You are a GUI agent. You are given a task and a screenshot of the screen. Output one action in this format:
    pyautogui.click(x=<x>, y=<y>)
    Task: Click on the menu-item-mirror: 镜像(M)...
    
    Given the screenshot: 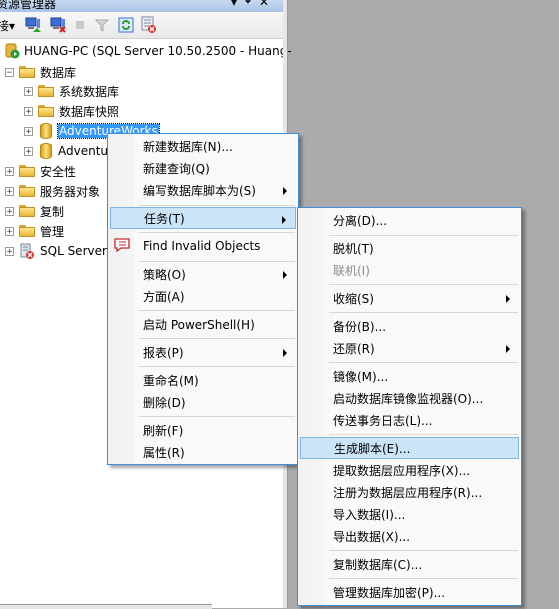 What is the action you would take?
    pyautogui.click(x=409, y=376)
    